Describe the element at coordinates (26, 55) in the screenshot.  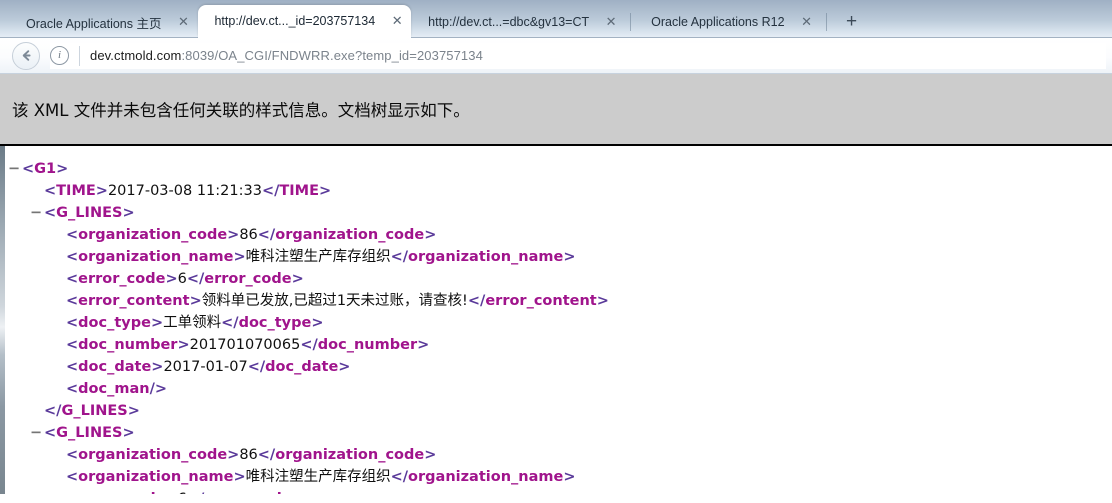
I see `back-arrow-icon` at that location.